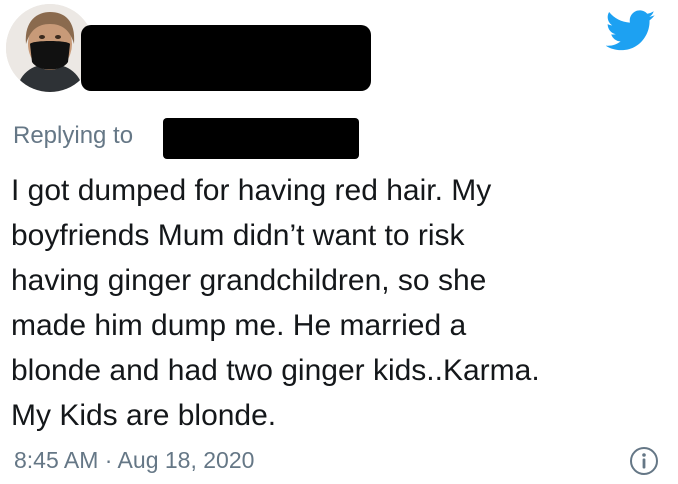  I want to click on redacted-handle, so click(261, 138).